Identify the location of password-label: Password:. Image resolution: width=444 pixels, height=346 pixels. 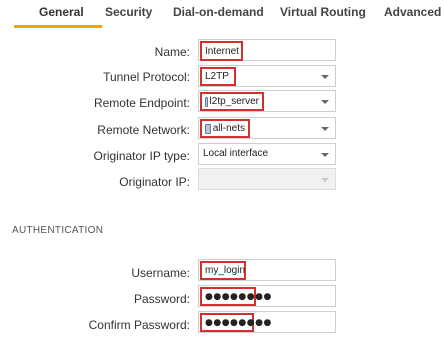
(161, 299).